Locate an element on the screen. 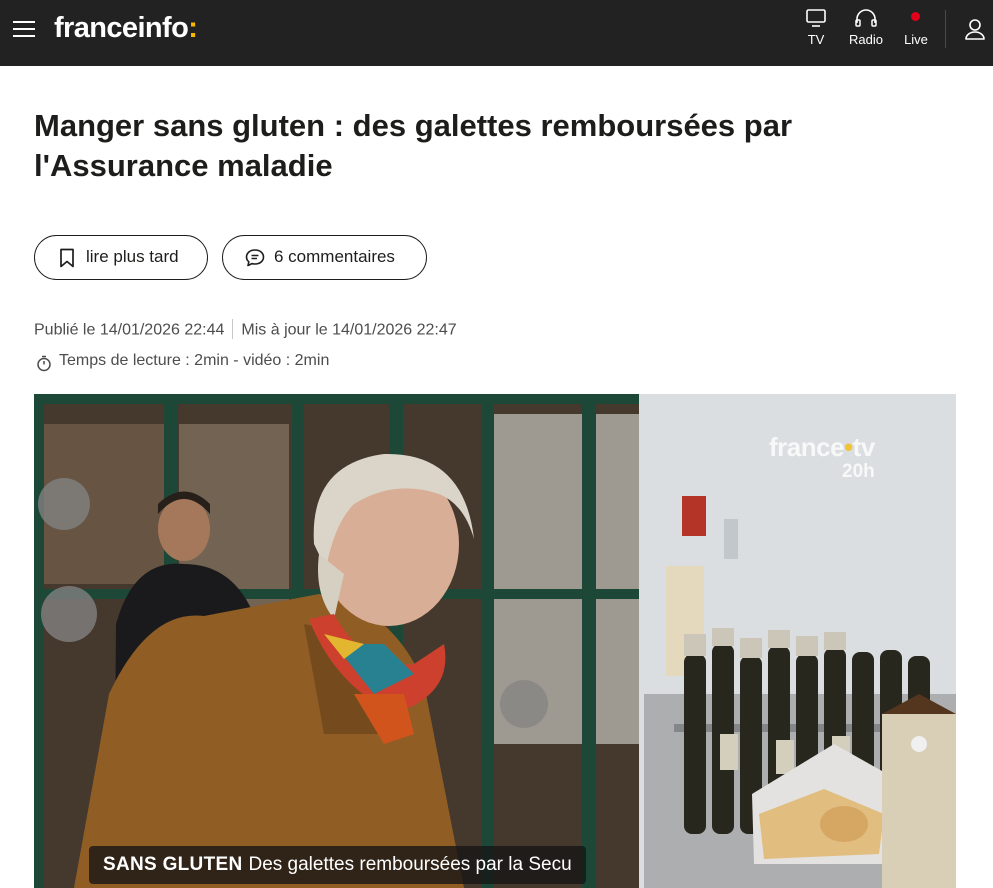 The image size is (993, 888). franceinfo-logo: franceinfo: is located at coordinates (126, 28).